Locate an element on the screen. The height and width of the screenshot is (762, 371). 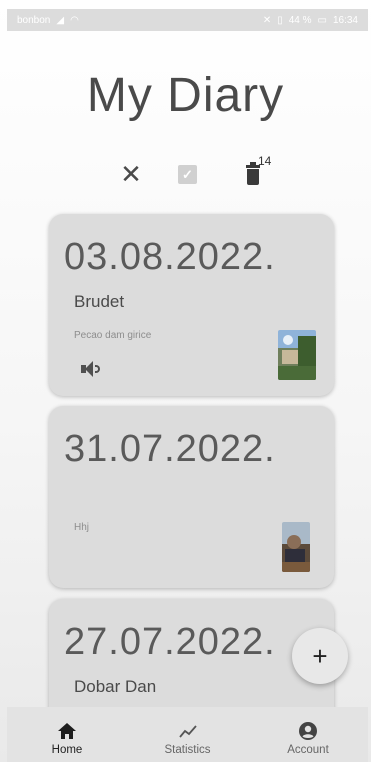
selection-toolbar: ✕ ✓ is located at coordinates (185, 175).